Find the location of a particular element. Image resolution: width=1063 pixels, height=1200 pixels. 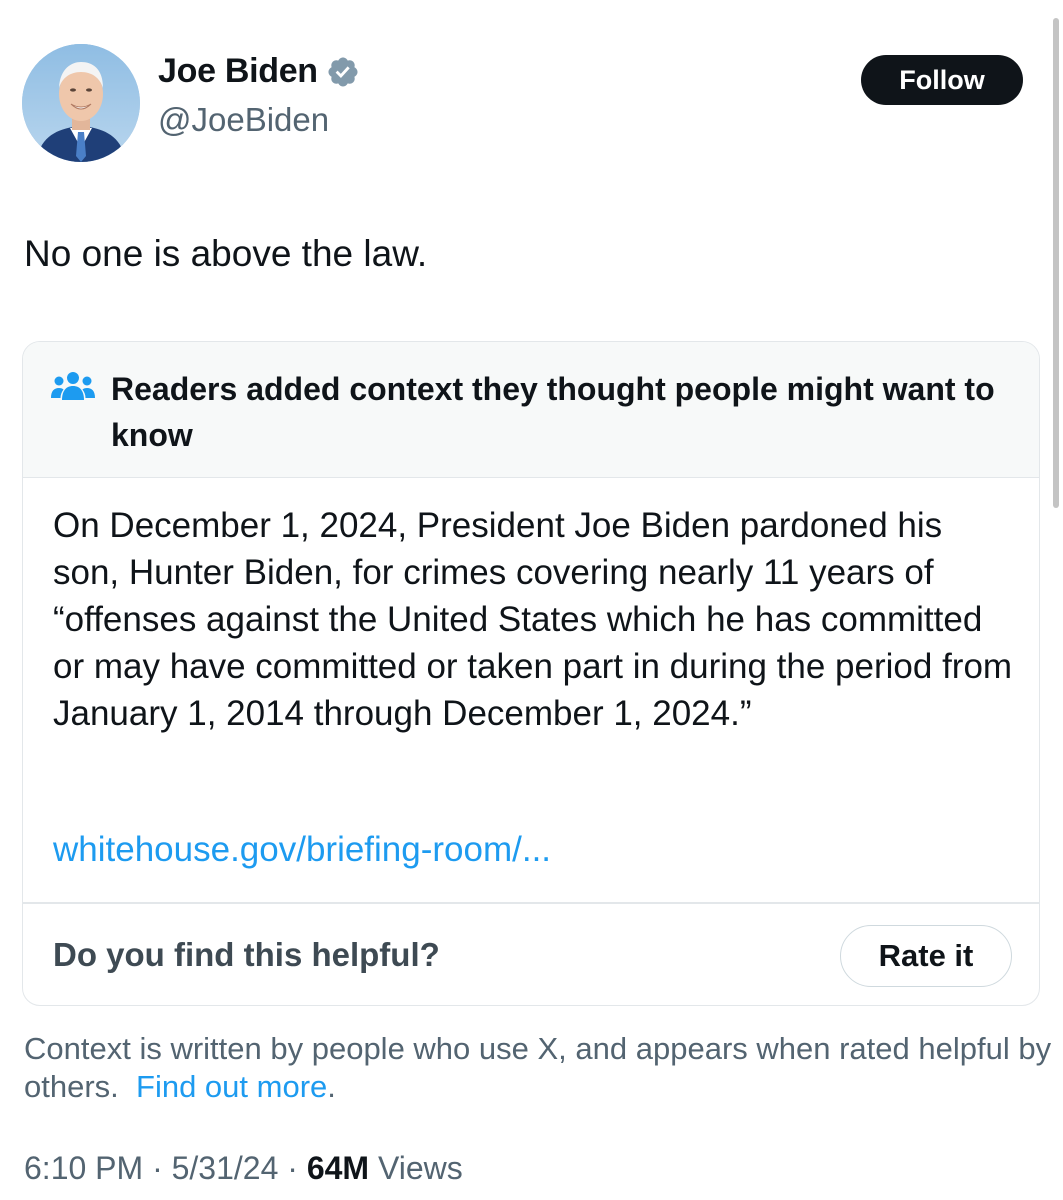

views-label: Views is located at coordinates (416, 1168).